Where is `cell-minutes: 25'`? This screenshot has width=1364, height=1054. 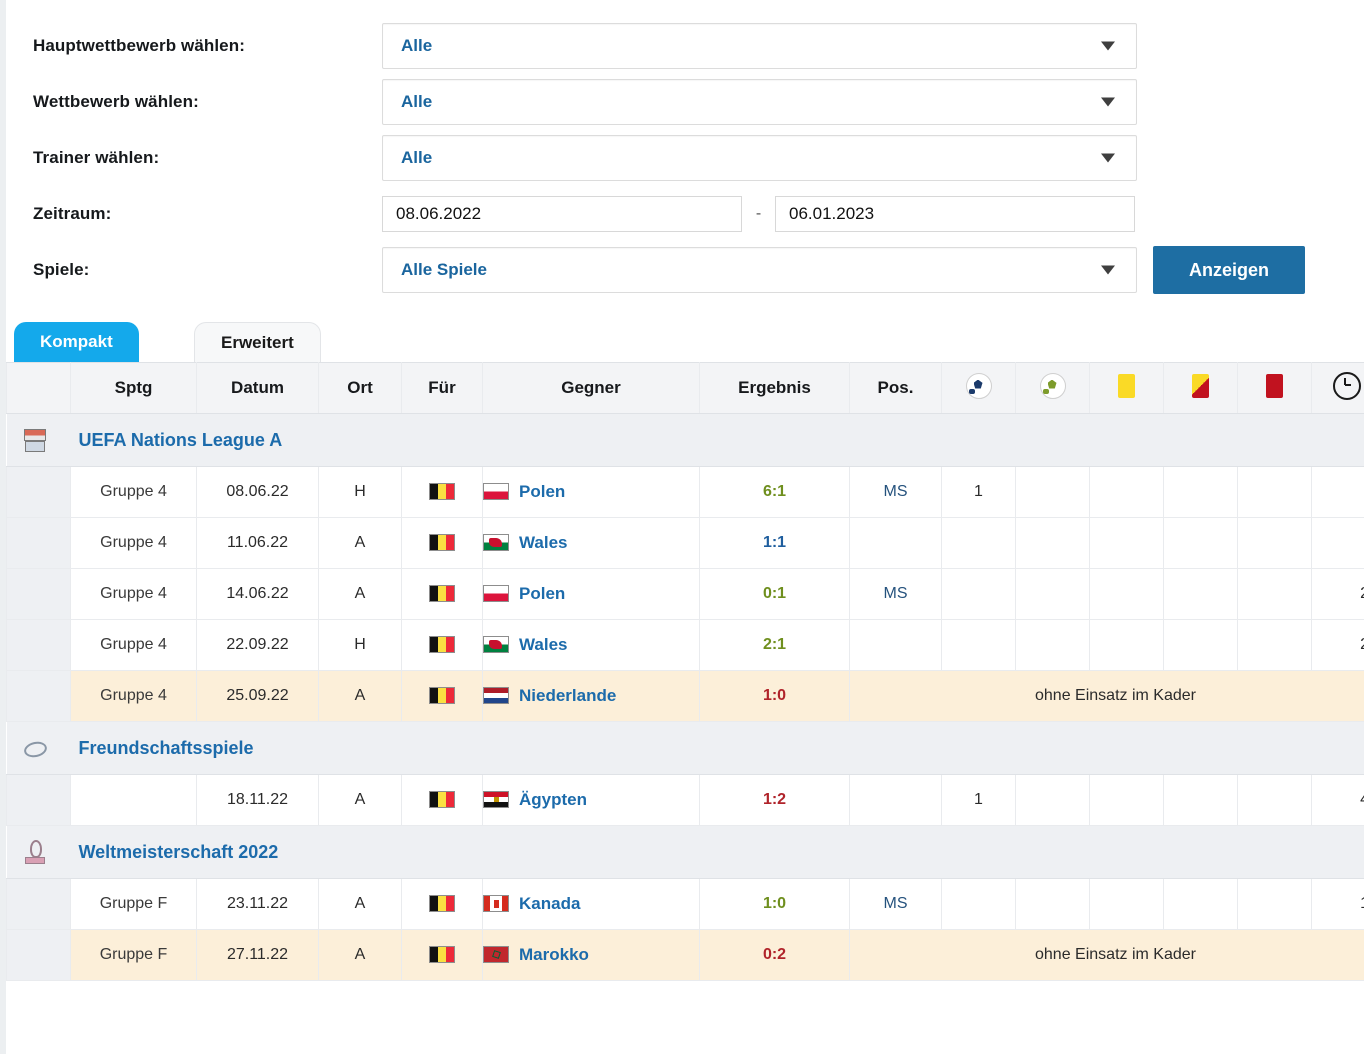 cell-minutes: 25' is located at coordinates (1337, 645).